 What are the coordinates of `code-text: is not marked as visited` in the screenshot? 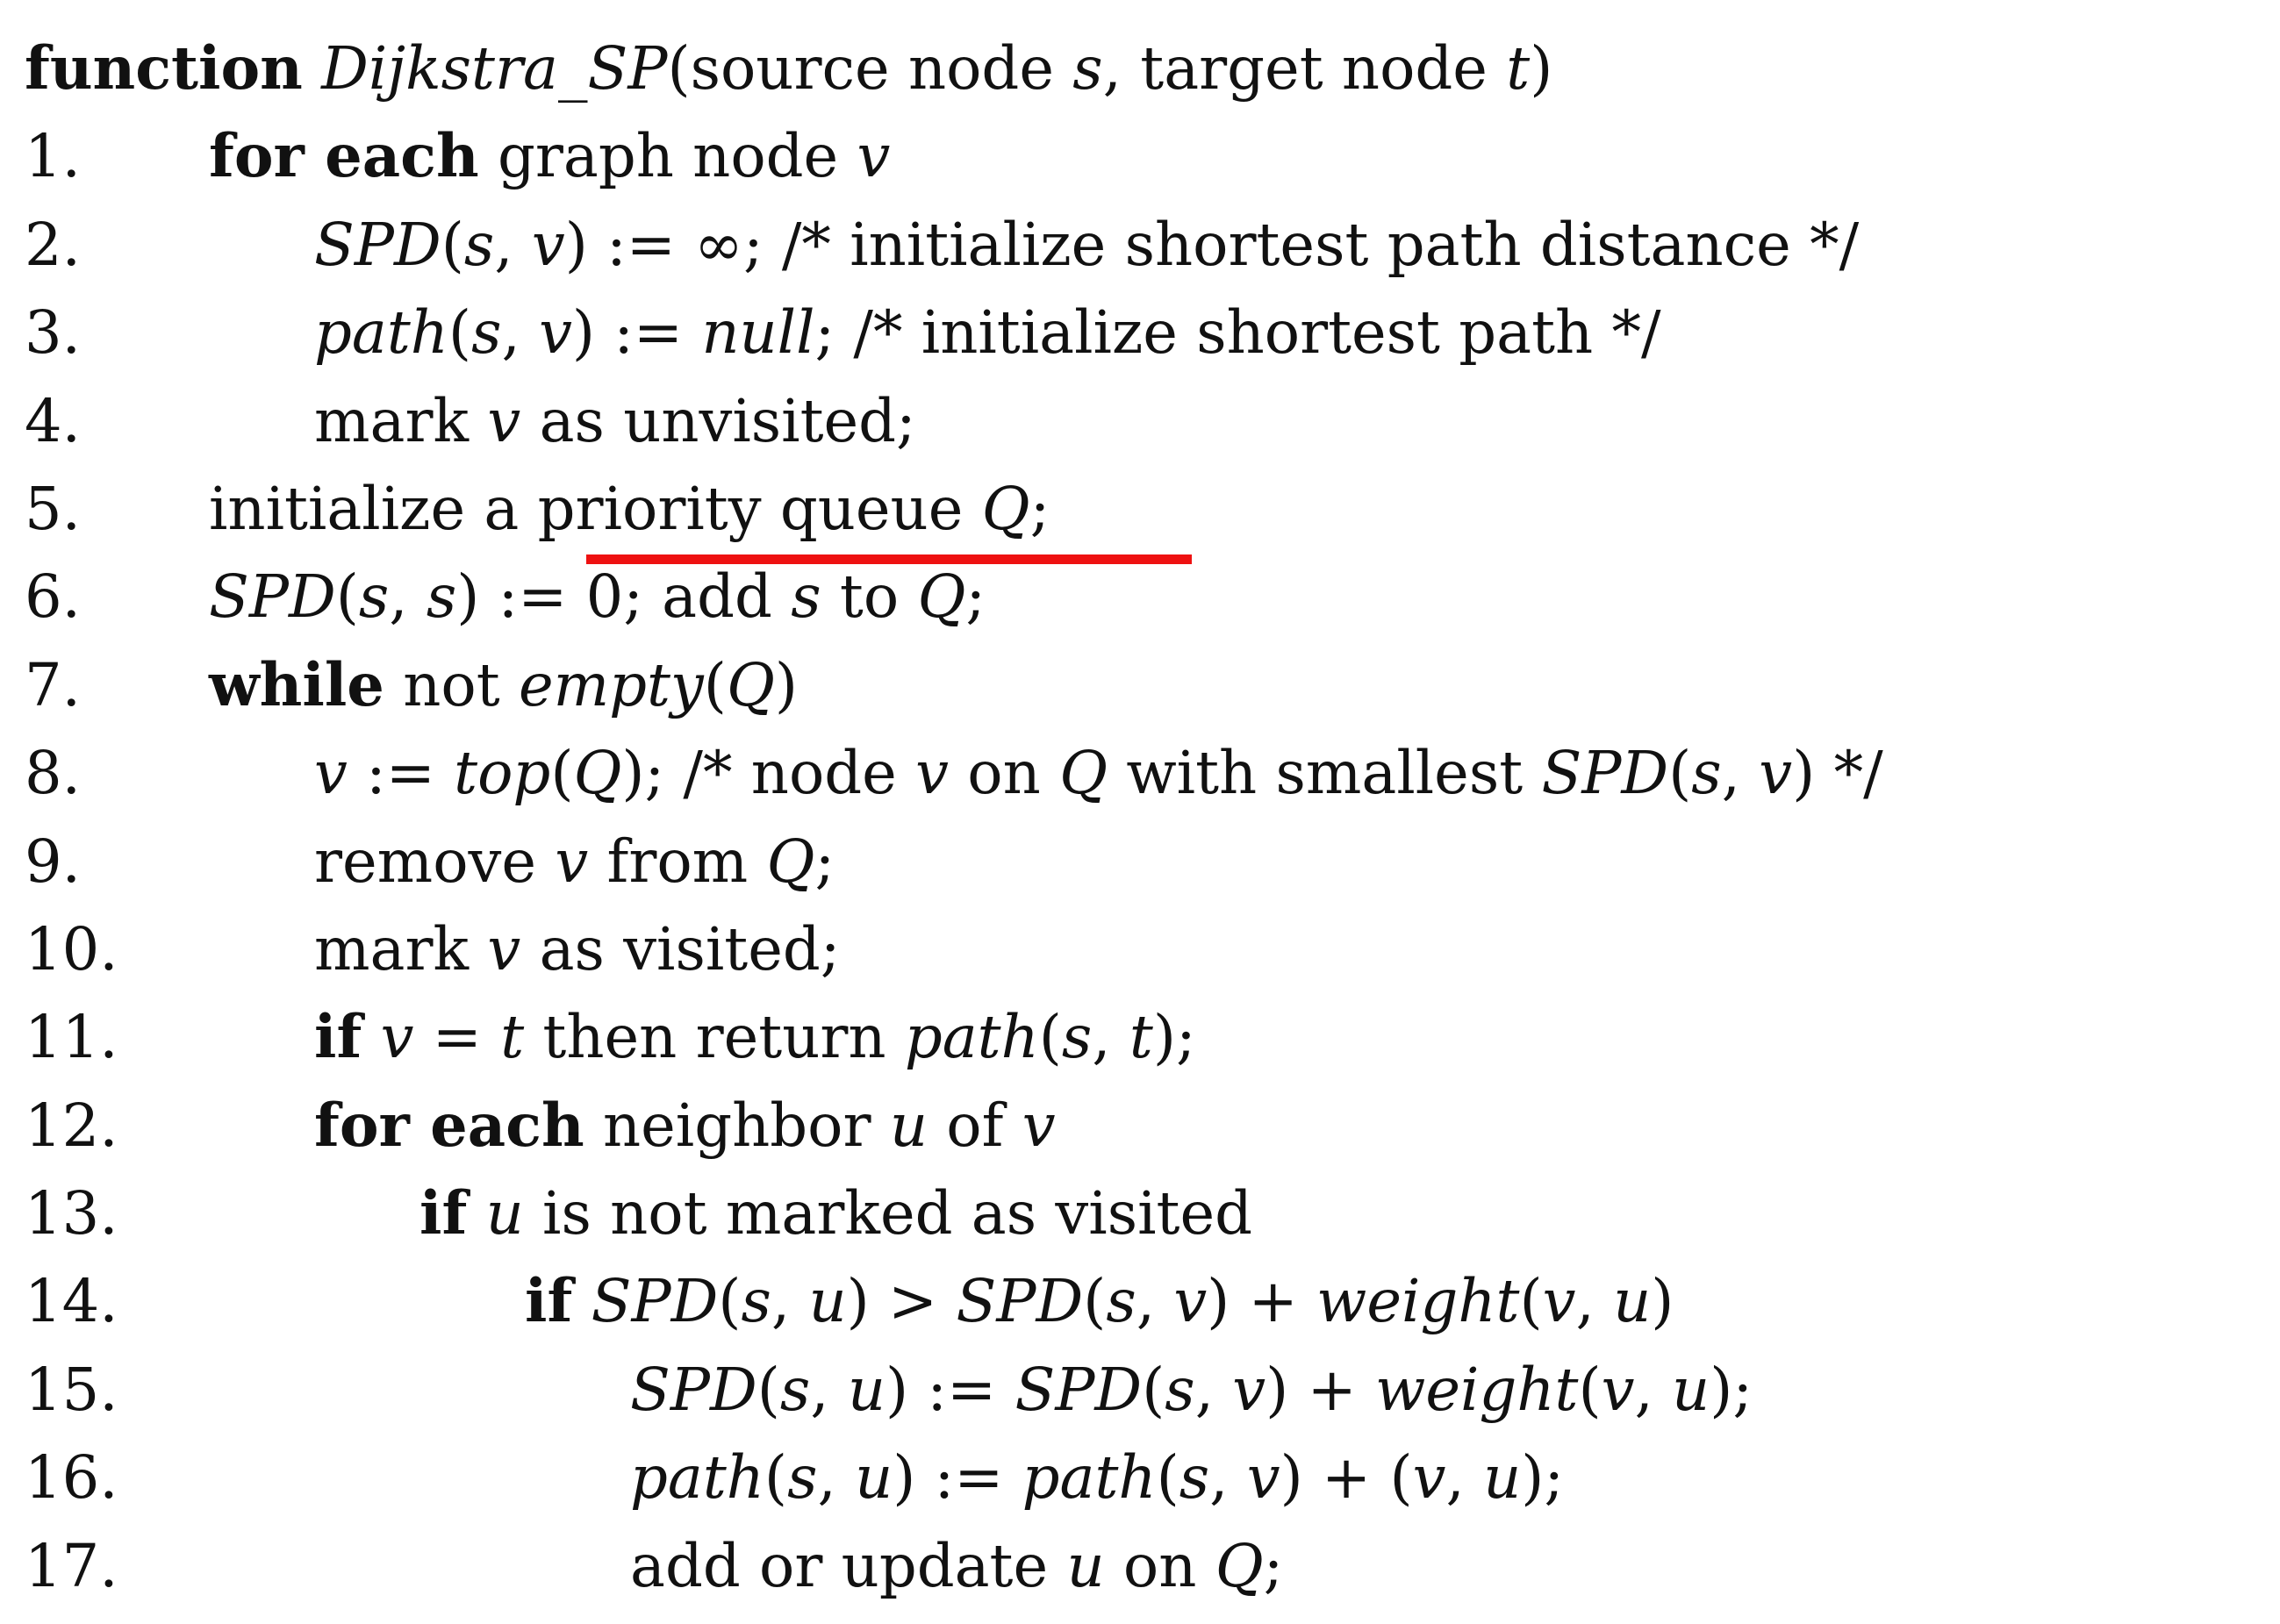 It's located at (887, 1213).